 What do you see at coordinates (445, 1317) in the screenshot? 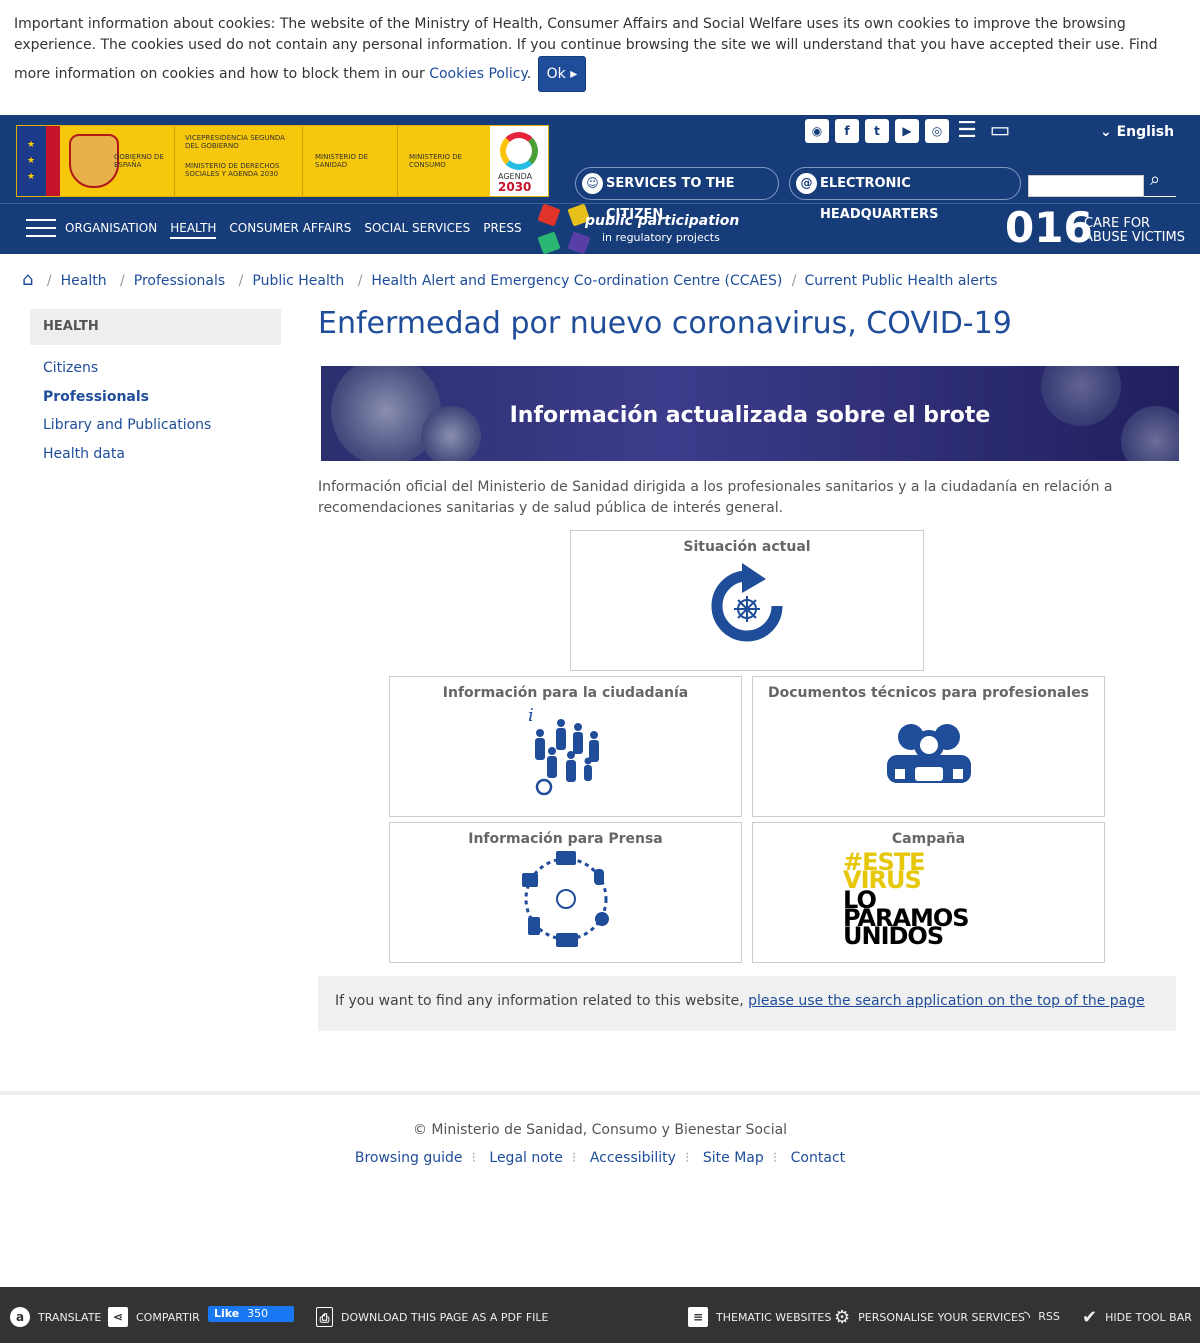
I see `pdf-label: DOWNLOAD THIS PAGE AS A PDF FILE` at bounding box center [445, 1317].